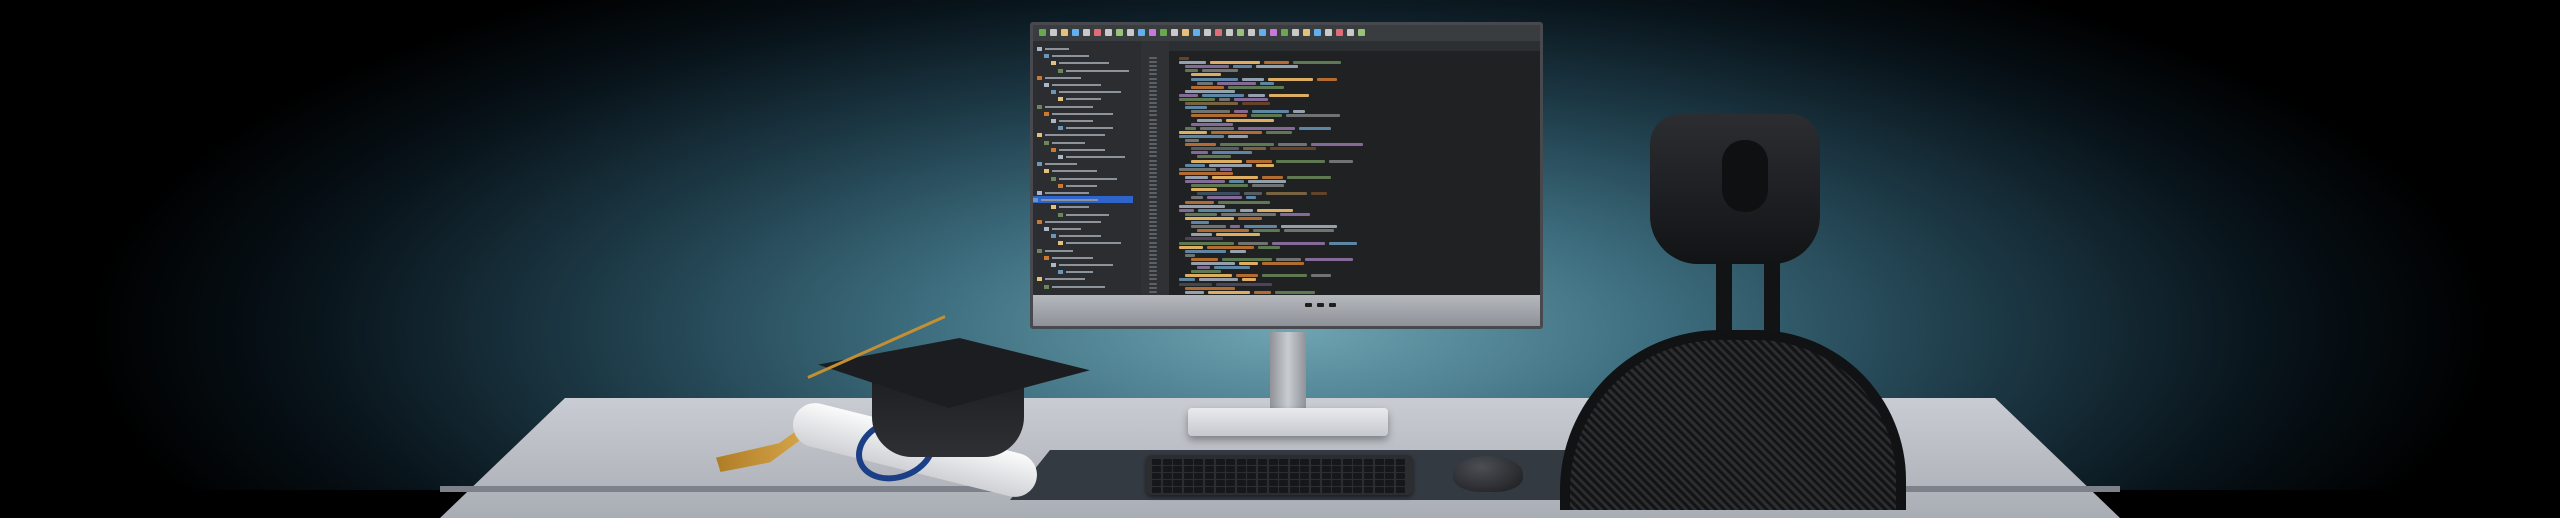 This screenshot has height=518, width=2560. What do you see at coordinates (1488, 474) in the screenshot?
I see `mouse-icon` at bounding box center [1488, 474].